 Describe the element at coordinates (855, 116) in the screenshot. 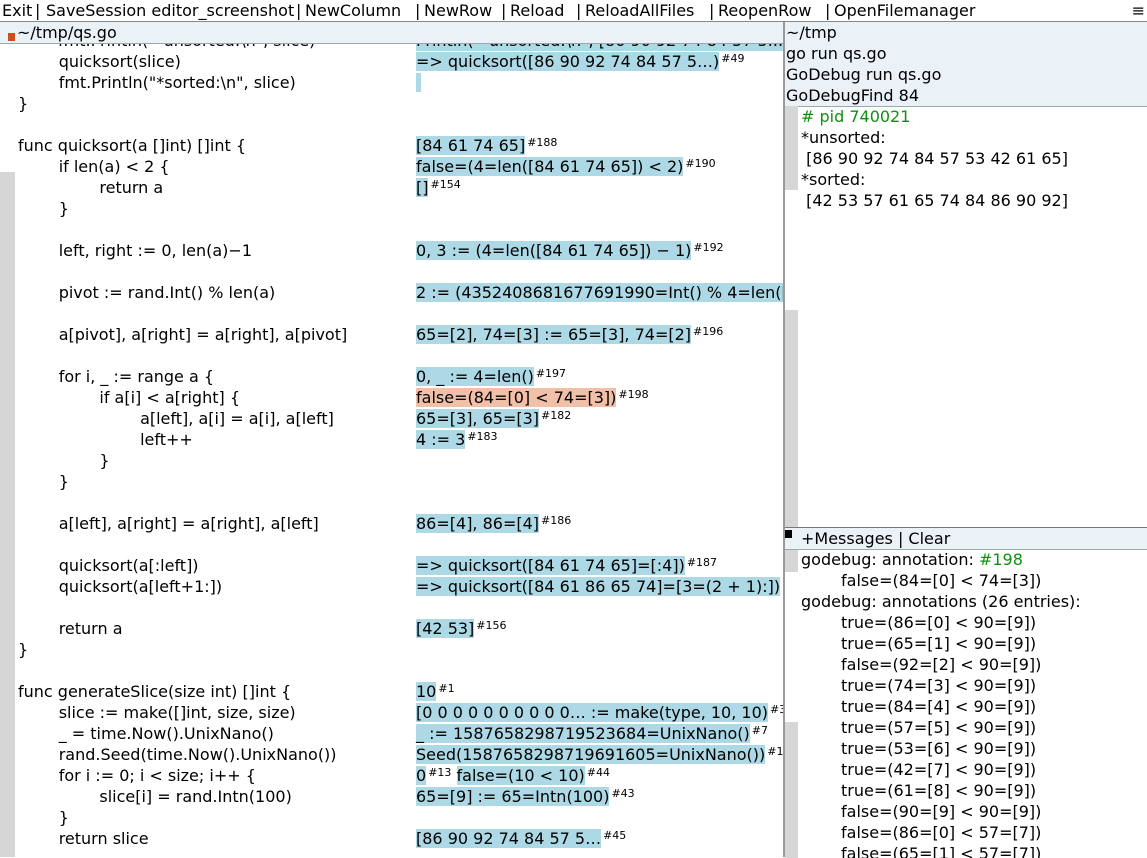

I see `pid-line: # pid 740021` at that location.